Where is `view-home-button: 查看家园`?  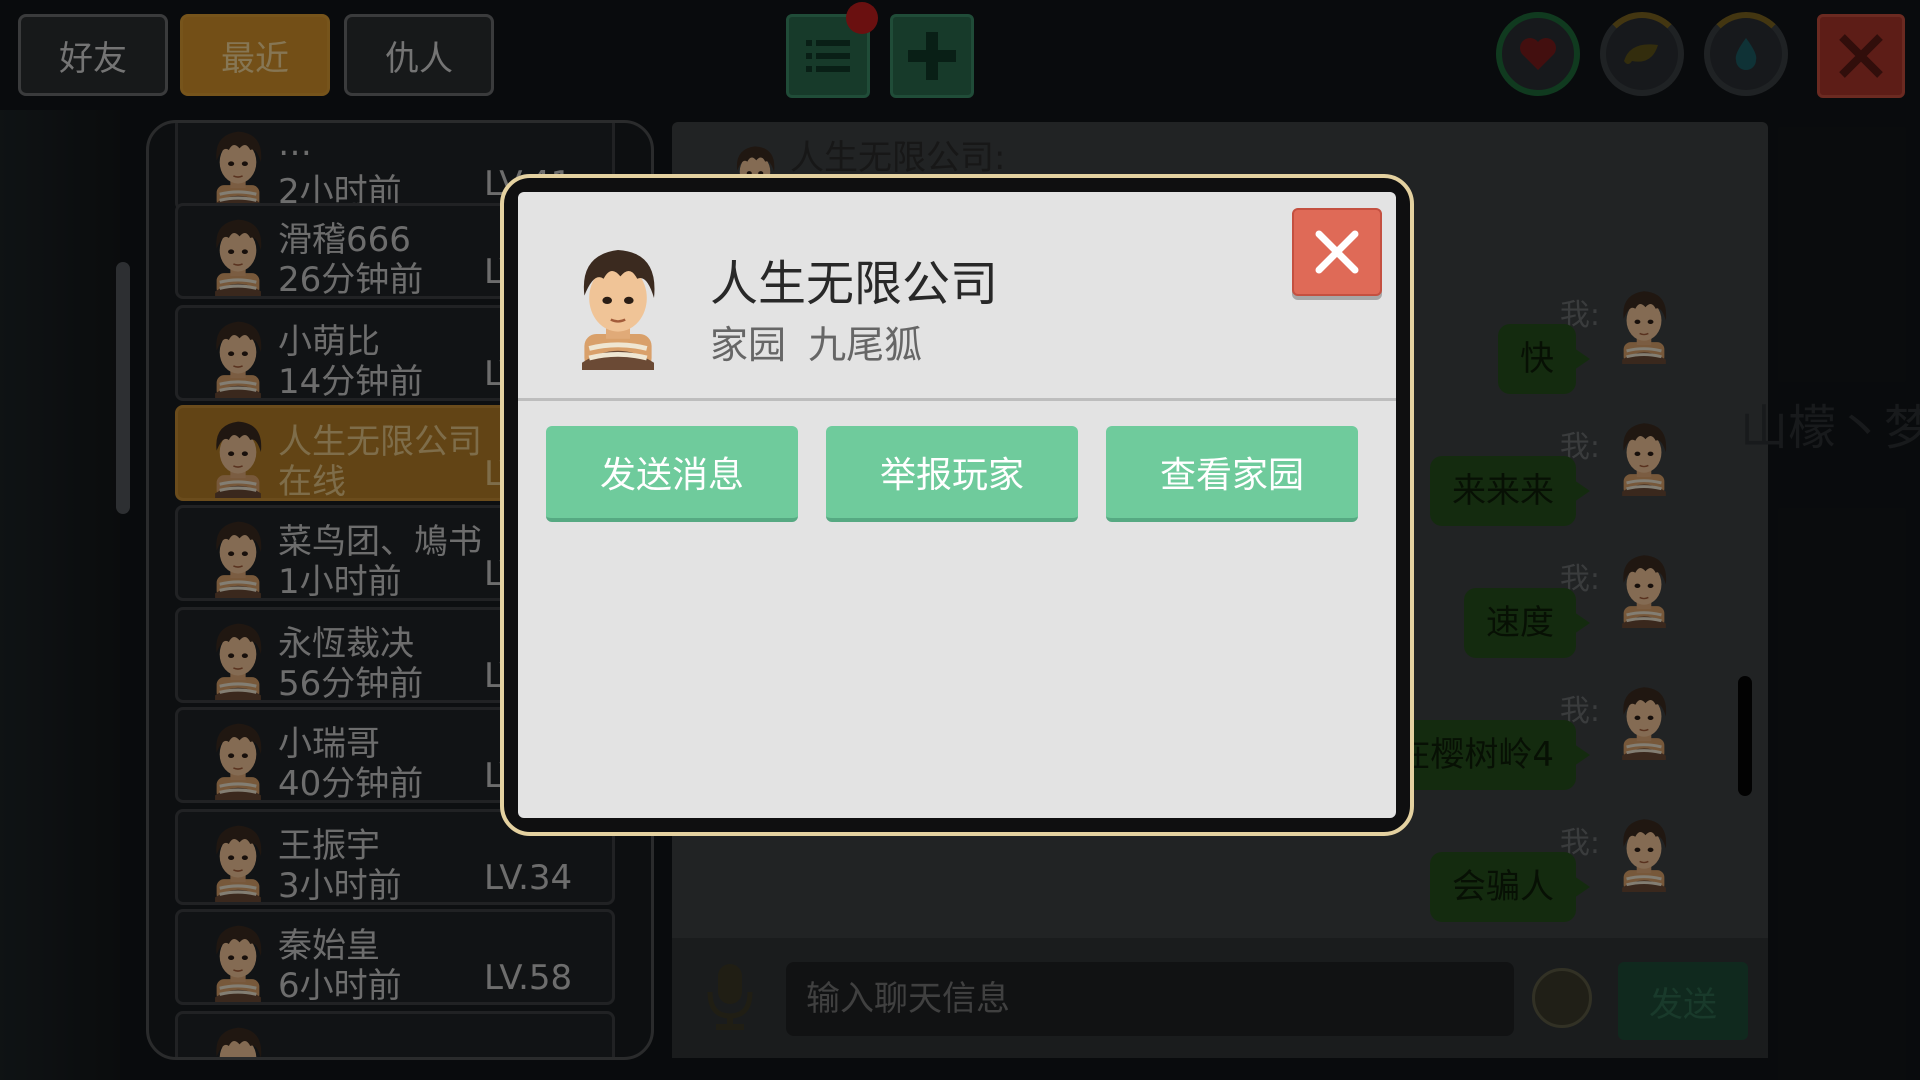 view-home-button: 查看家园 is located at coordinates (1232, 474).